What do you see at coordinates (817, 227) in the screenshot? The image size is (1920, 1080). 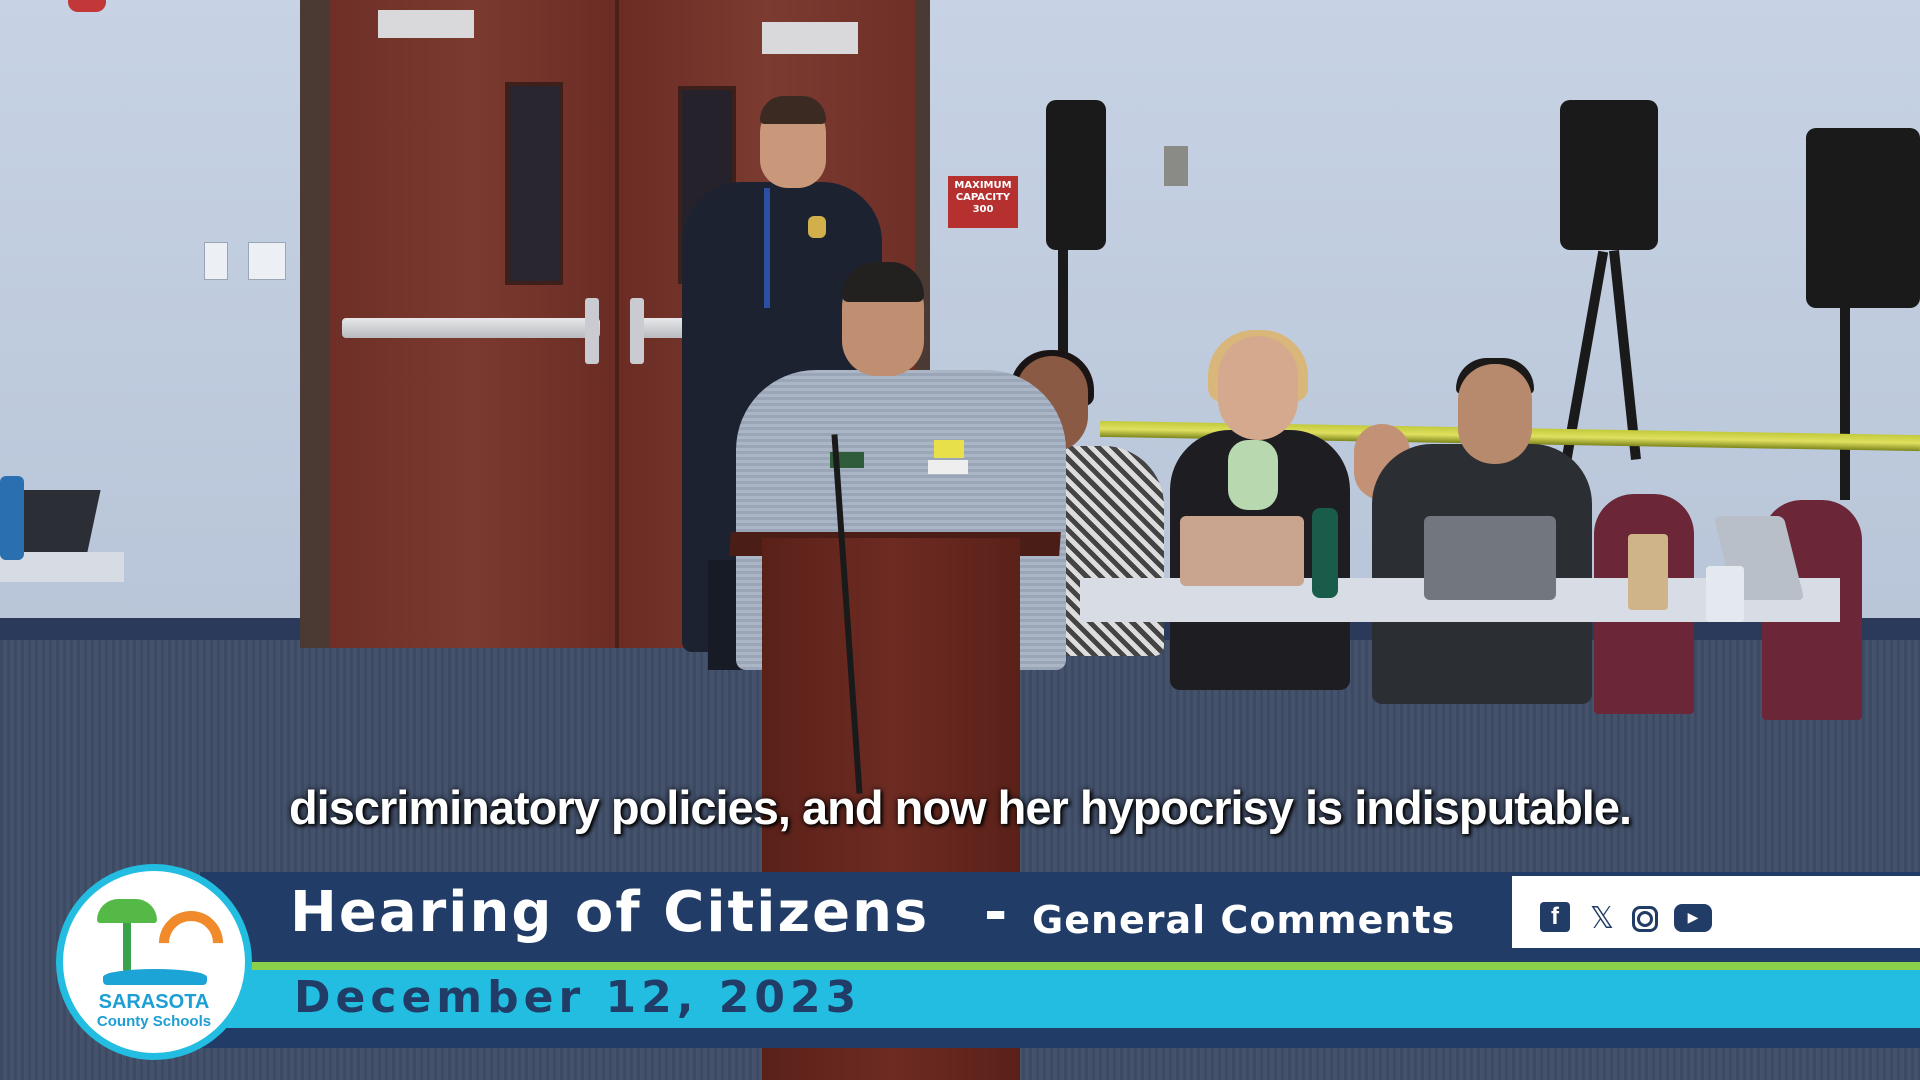 I see `officer-badge` at bounding box center [817, 227].